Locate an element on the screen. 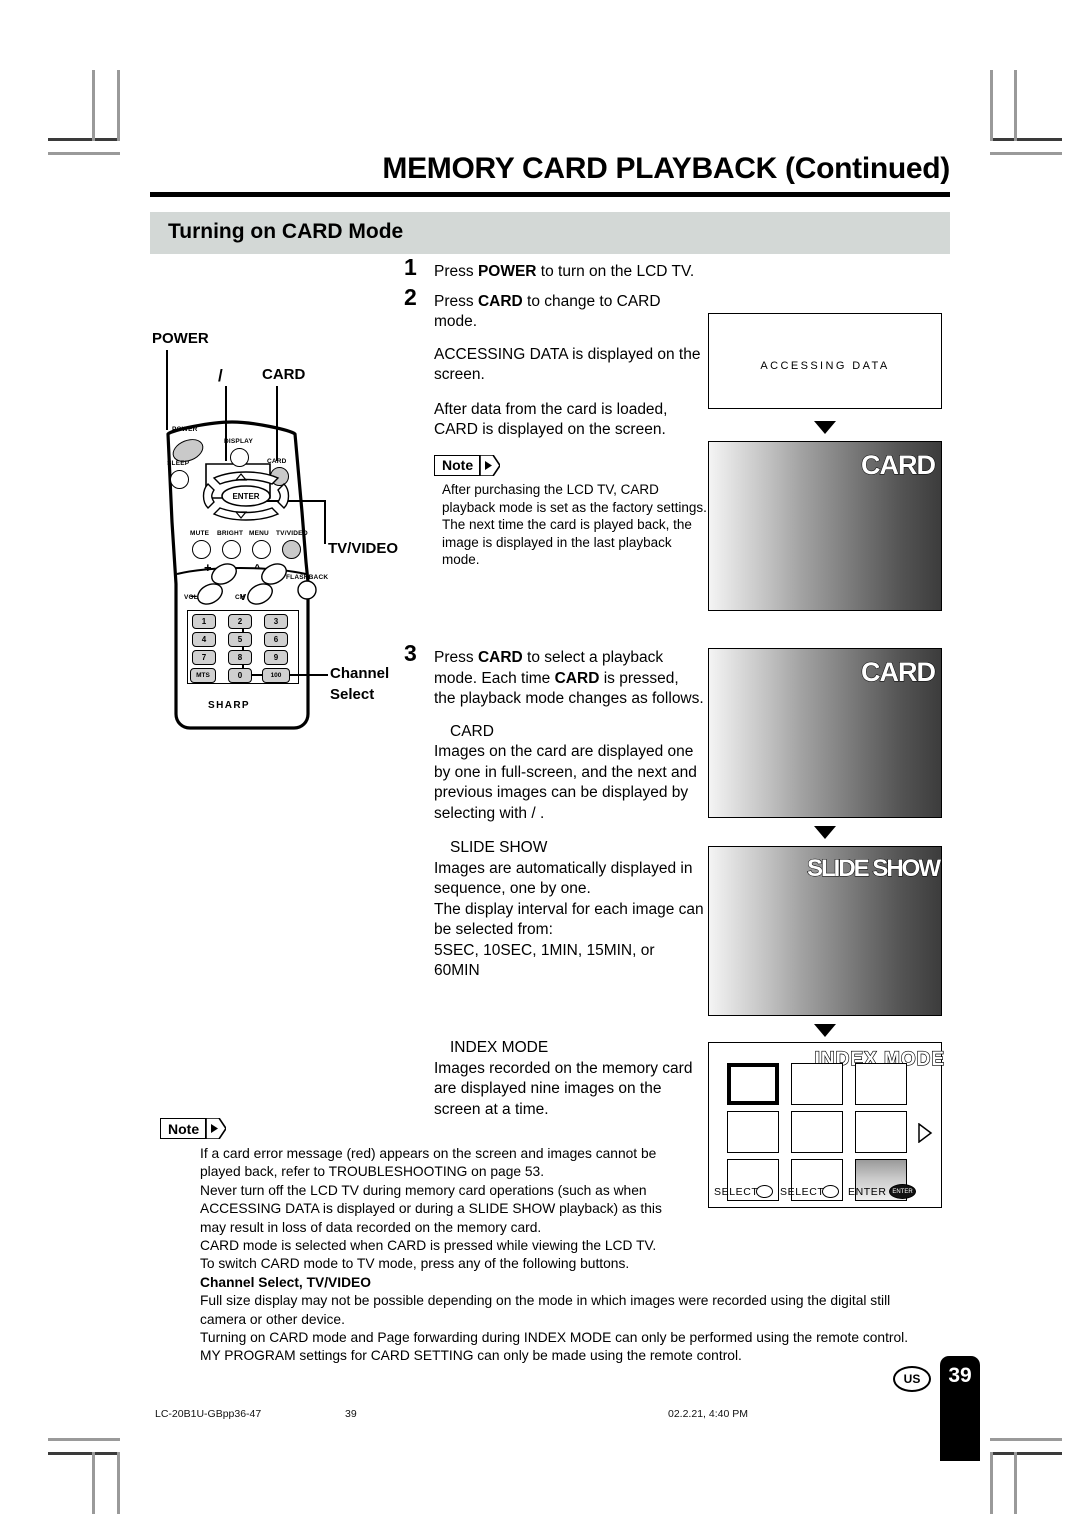  button-label-power: POWER is located at coordinates (185, 429).